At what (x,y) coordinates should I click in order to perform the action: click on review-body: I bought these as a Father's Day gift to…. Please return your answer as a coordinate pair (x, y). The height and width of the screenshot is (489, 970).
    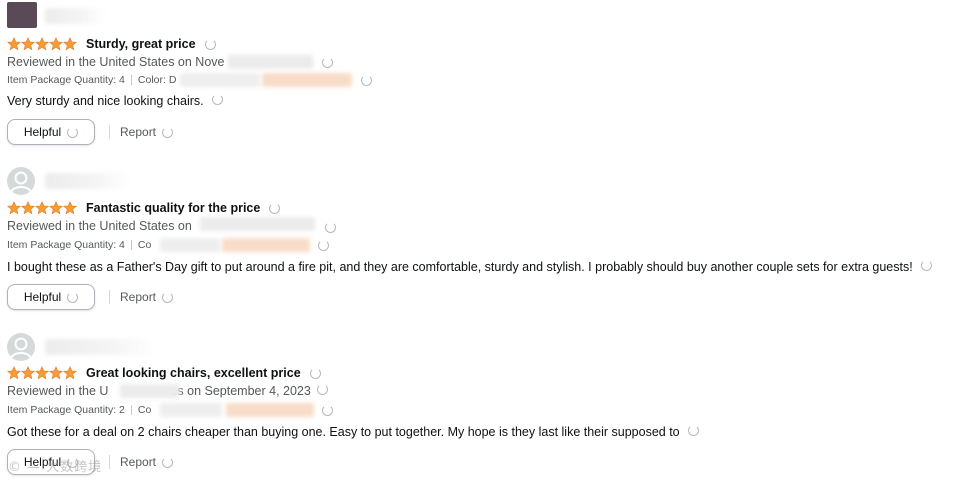
    Looking at the image, I should click on (469, 267).